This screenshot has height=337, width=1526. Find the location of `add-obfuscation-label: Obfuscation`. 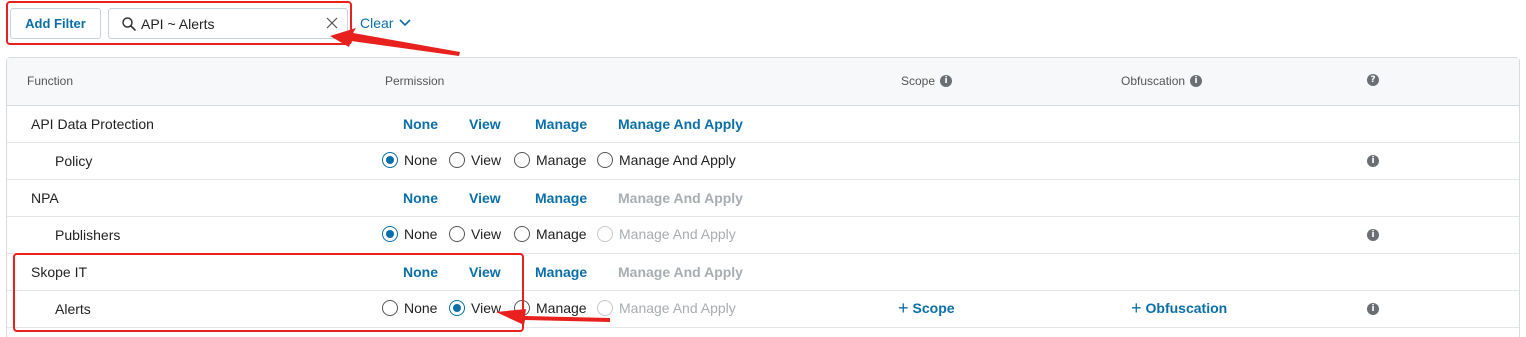

add-obfuscation-label: Obfuscation is located at coordinates (1186, 308).